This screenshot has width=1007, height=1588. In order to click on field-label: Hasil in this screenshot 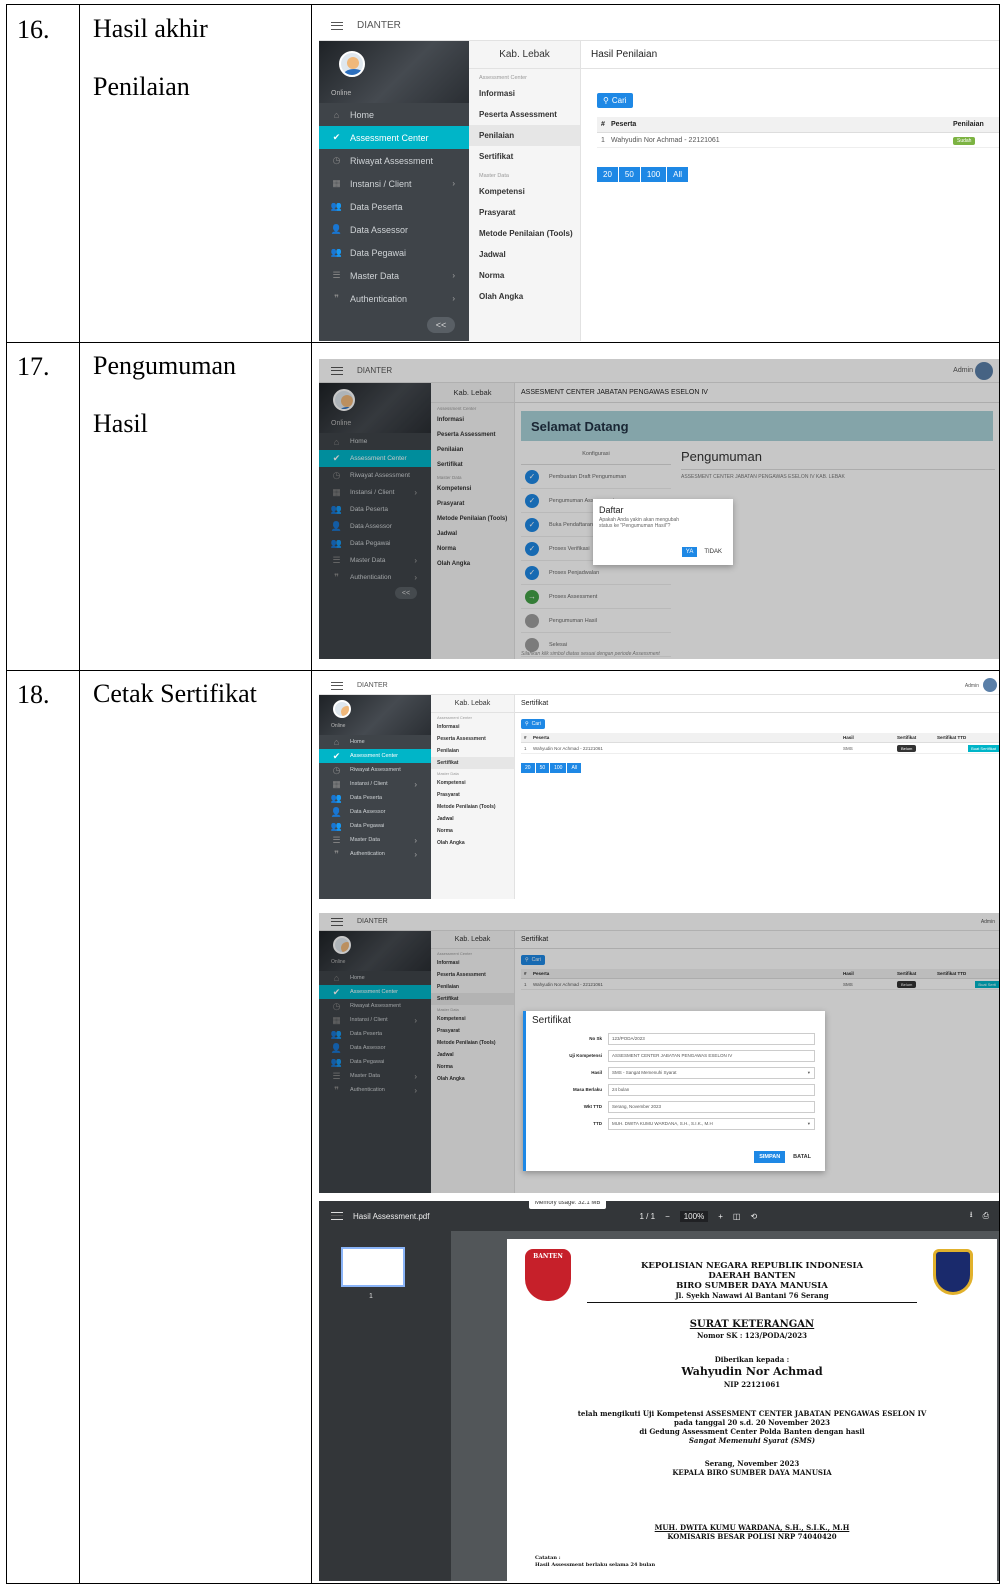, I will do `click(596, 1072)`.